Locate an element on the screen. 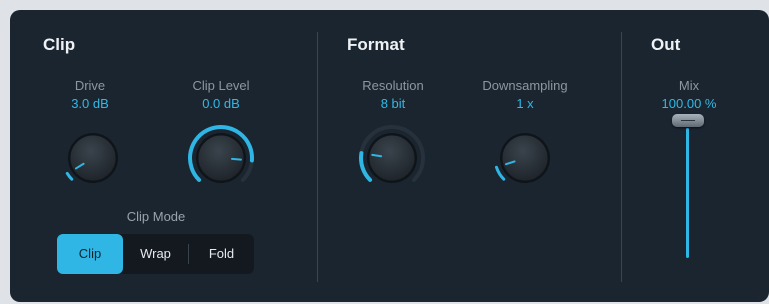 The image size is (769, 304). downsampling-value: 1 x is located at coordinates (524, 103).